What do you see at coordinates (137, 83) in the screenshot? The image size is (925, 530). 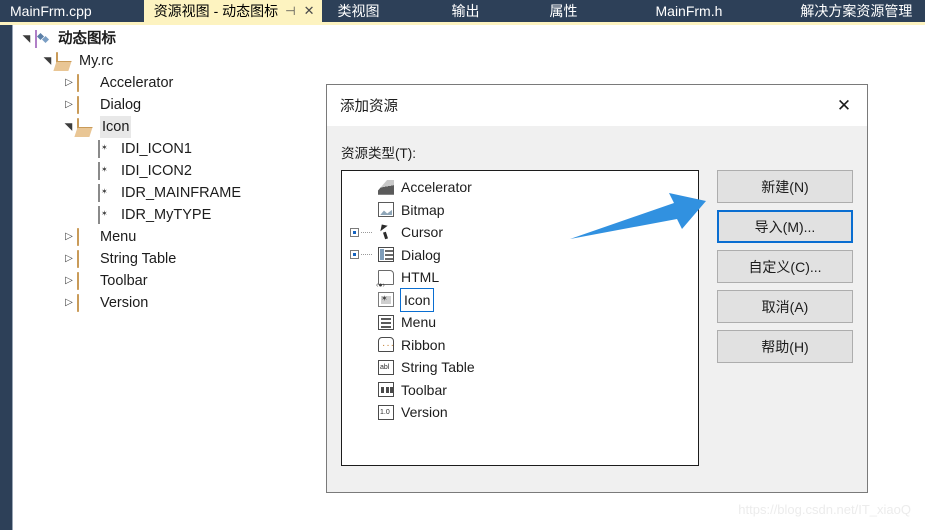 I see `tree-node-label: Accelerator` at bounding box center [137, 83].